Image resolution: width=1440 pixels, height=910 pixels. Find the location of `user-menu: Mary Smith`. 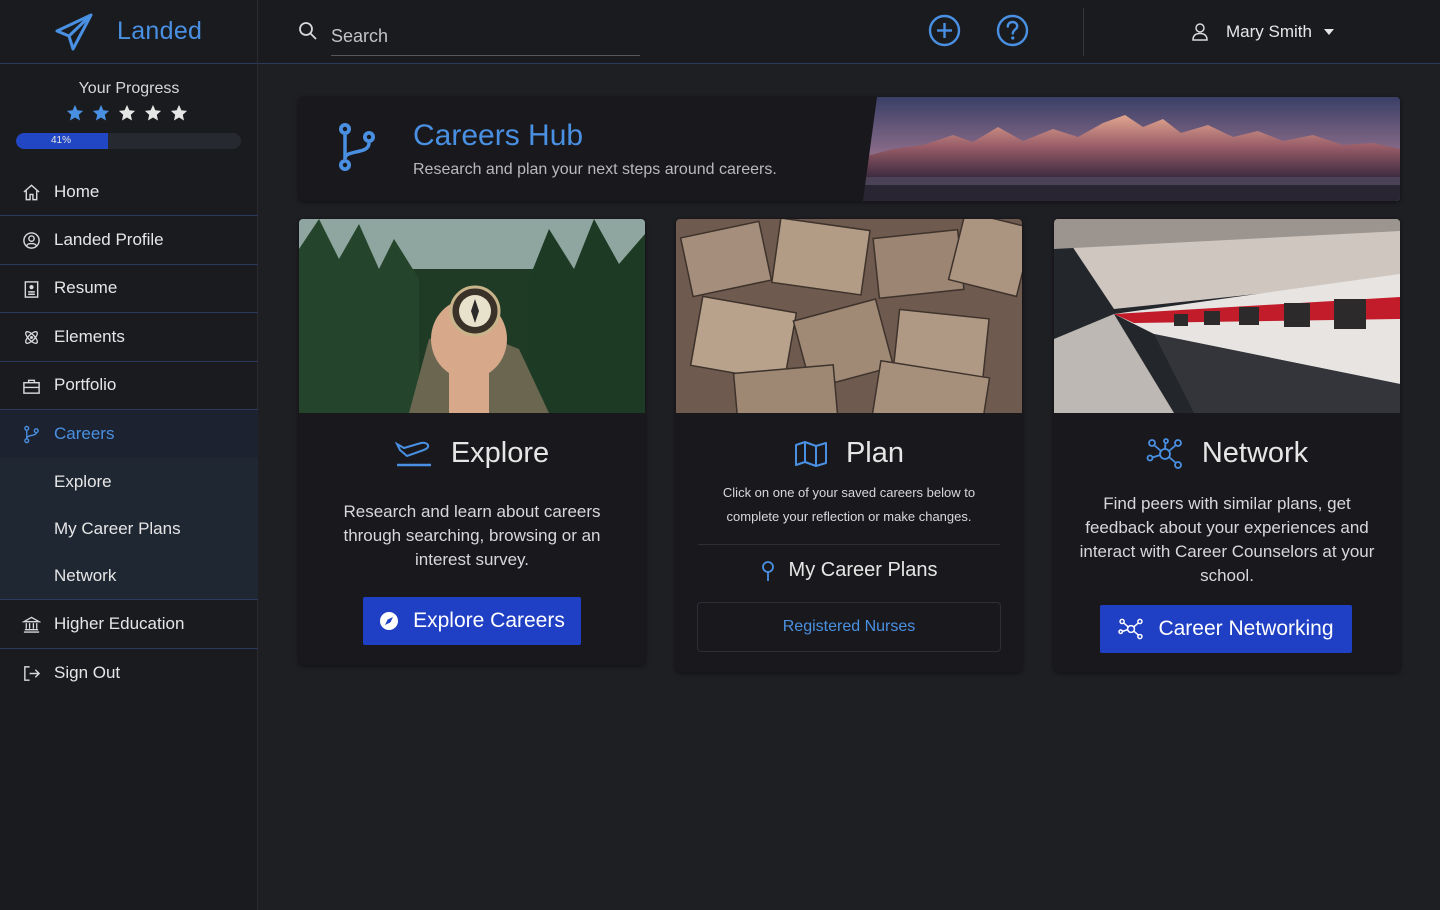

user-menu: Mary Smith is located at coordinates (1262, 32).